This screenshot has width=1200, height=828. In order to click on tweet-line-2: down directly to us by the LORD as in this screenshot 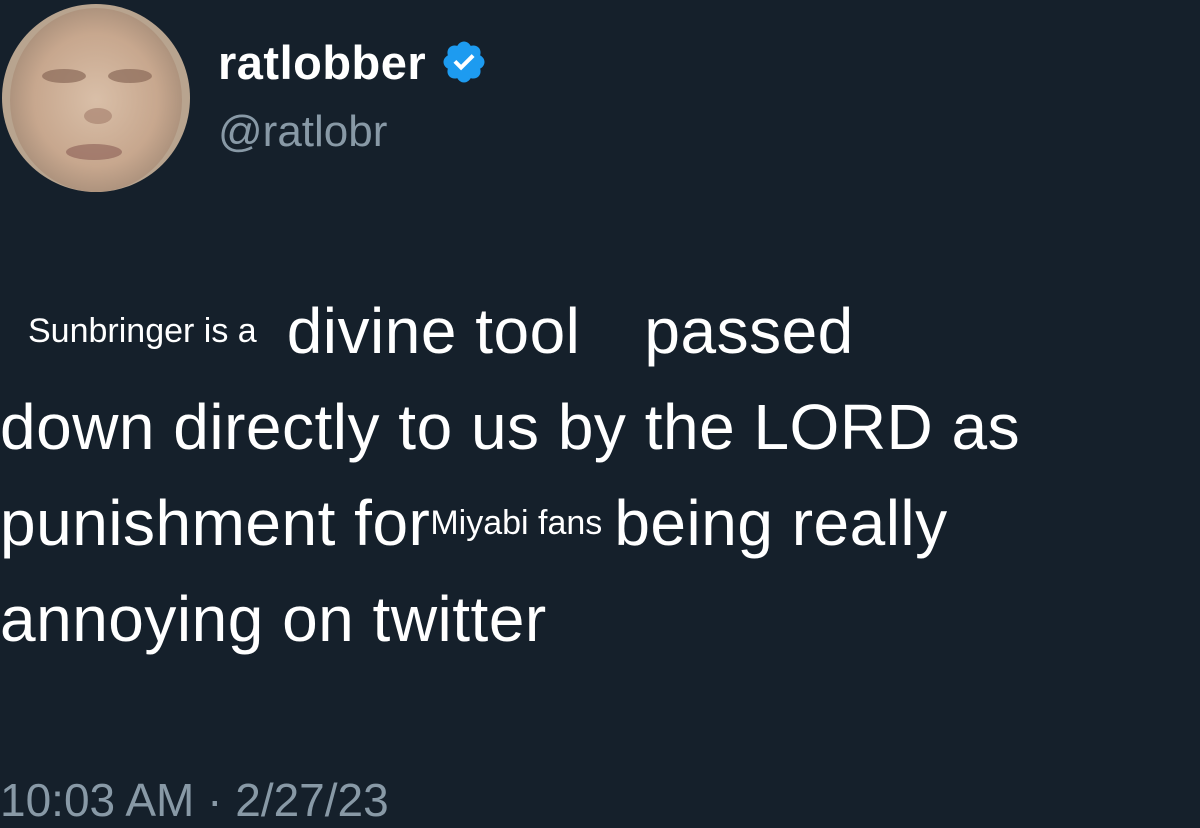, I will do `click(600, 427)`.